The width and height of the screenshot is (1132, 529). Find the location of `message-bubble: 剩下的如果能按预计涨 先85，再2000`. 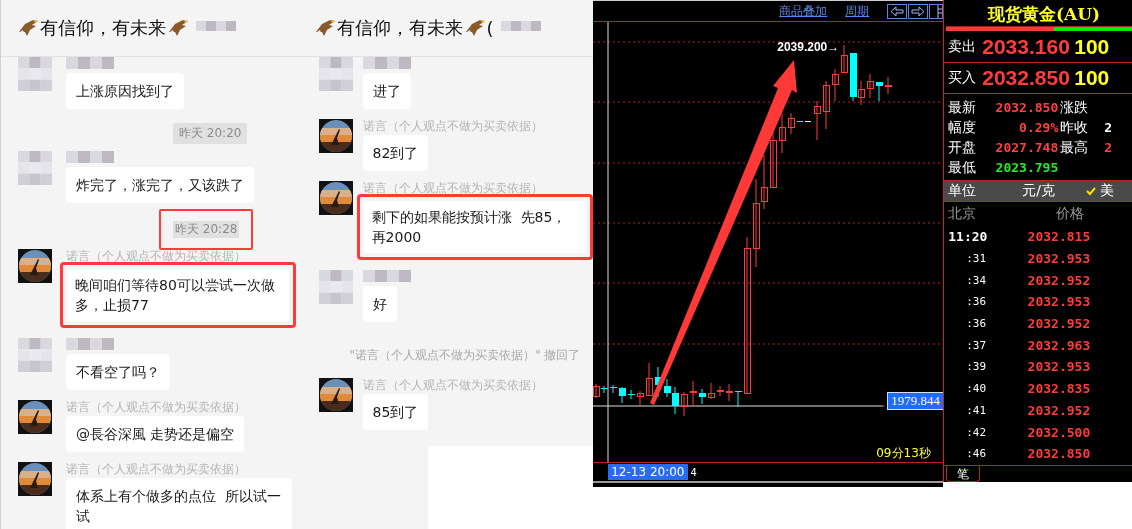

message-bubble: 剩下的如果能按预计涨 先85，再2000 is located at coordinates (474, 227).